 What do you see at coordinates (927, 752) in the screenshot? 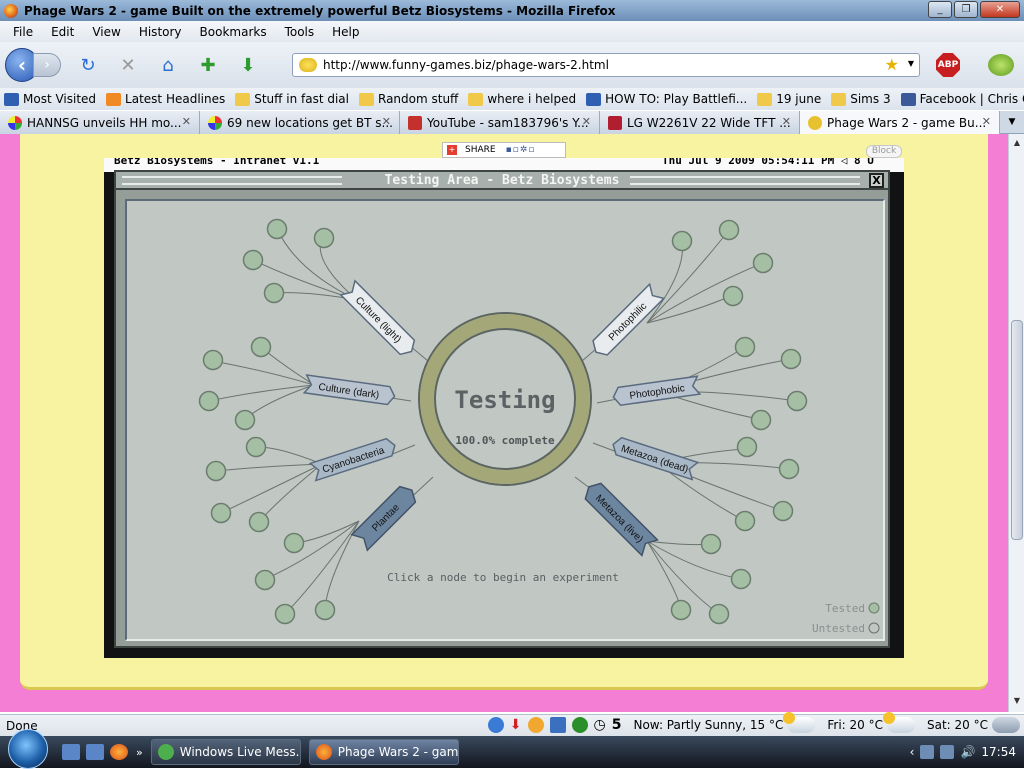
I see `network-icon` at bounding box center [927, 752].